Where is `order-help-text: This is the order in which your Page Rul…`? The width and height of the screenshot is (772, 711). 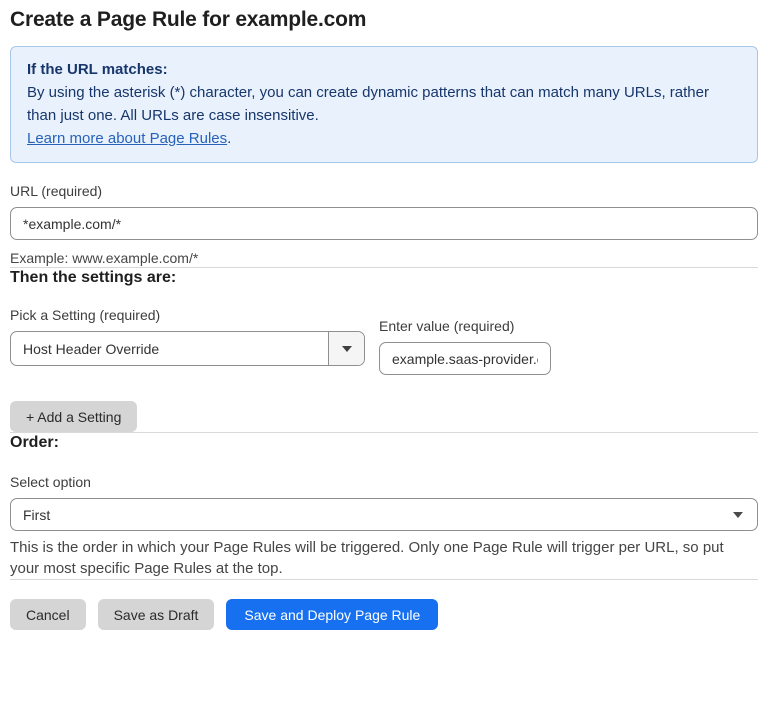
order-help-text: This is the order in which your Page Rul… is located at coordinates (367, 558).